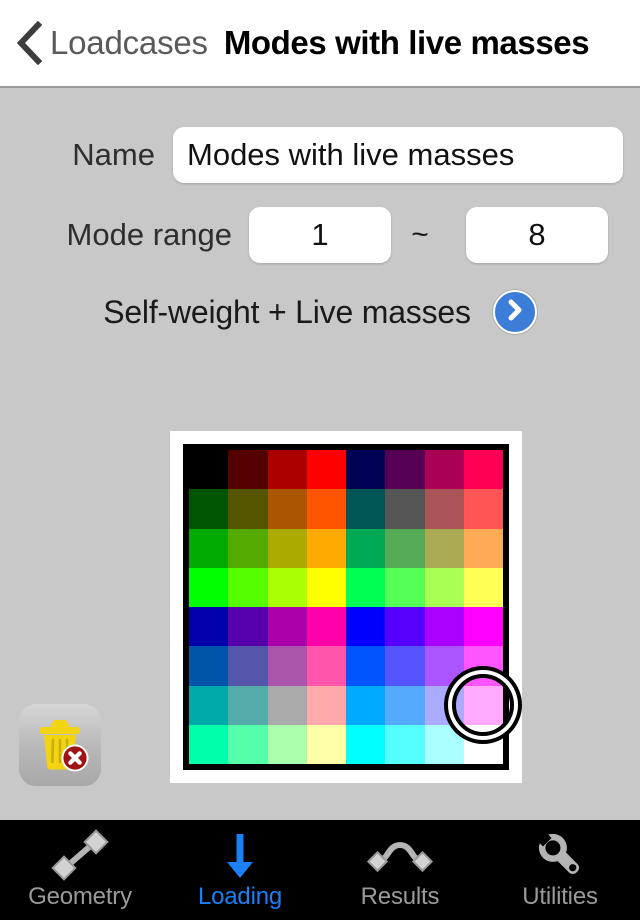 Image resolution: width=640 pixels, height=920 pixels. I want to click on tab-loading-label: Loading, so click(240, 896).